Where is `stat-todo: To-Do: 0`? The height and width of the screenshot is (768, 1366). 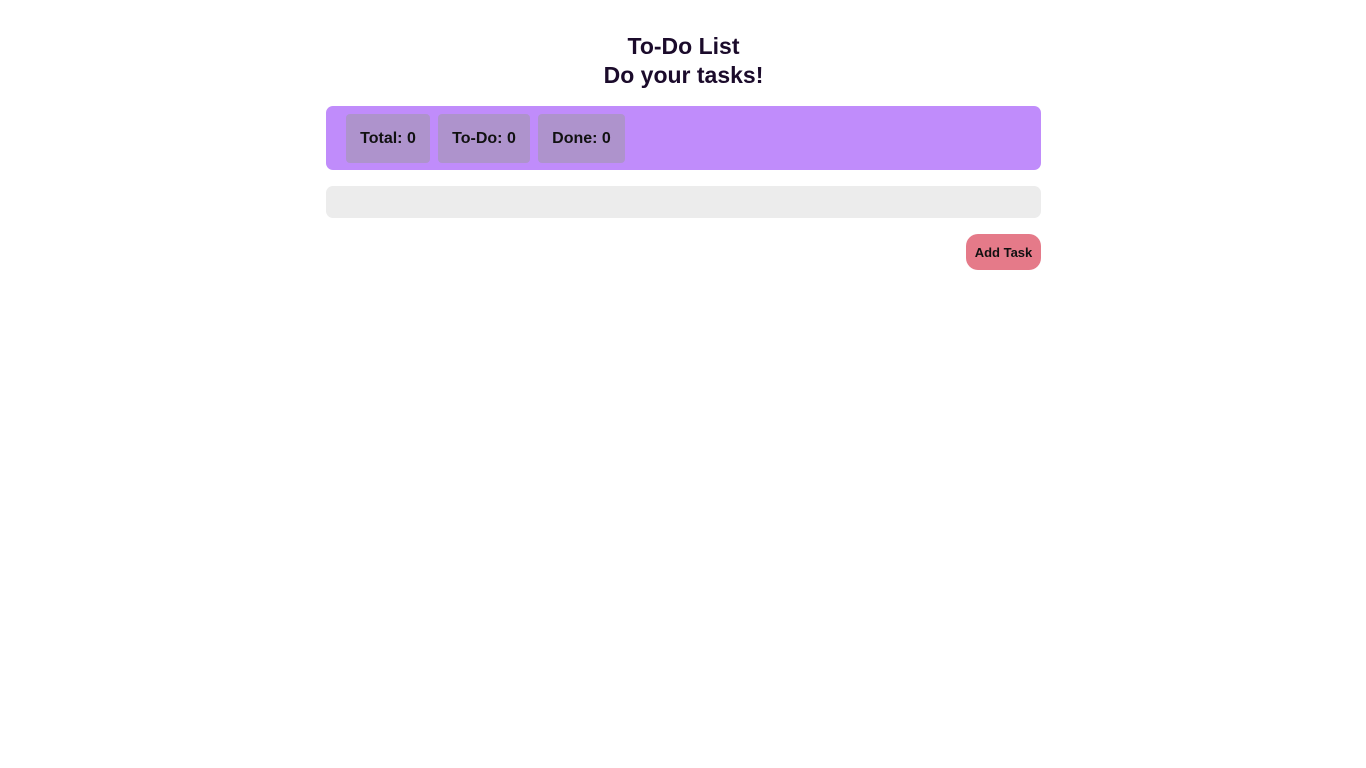
stat-todo: To-Do: 0 is located at coordinates (484, 138).